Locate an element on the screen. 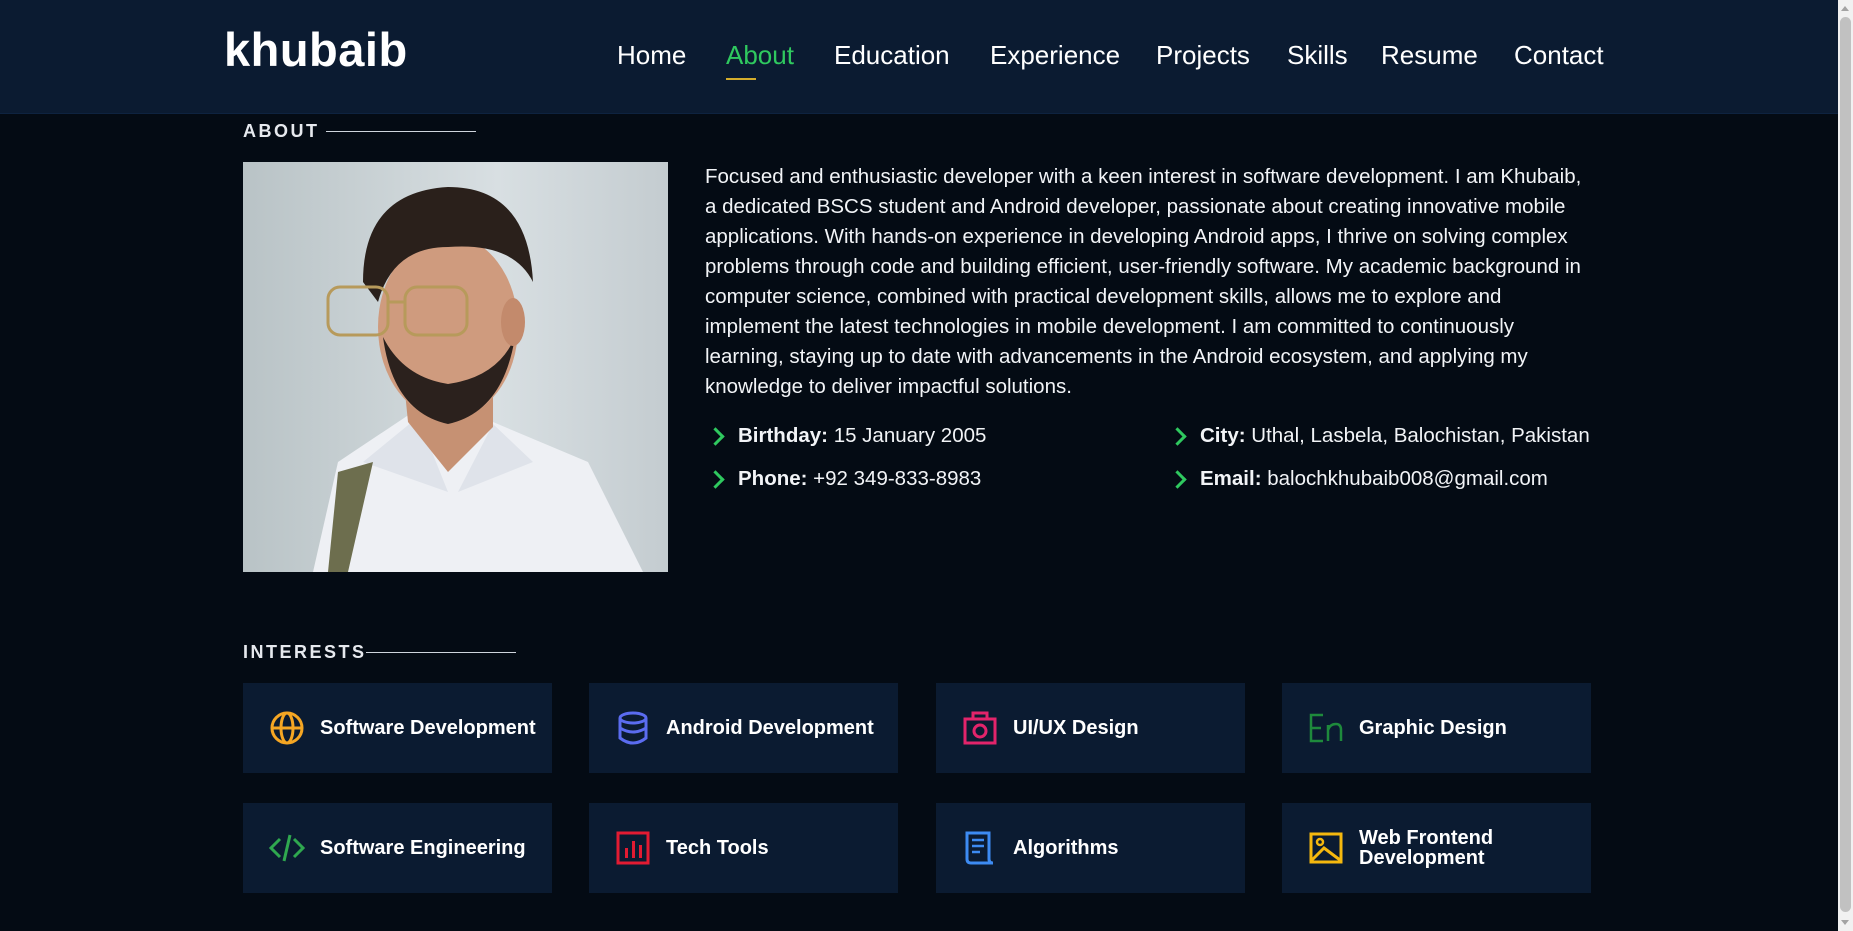 Image resolution: width=1853 pixels, height=931 pixels. interest-card-graphic-design: Graphic Design is located at coordinates (1436, 728).